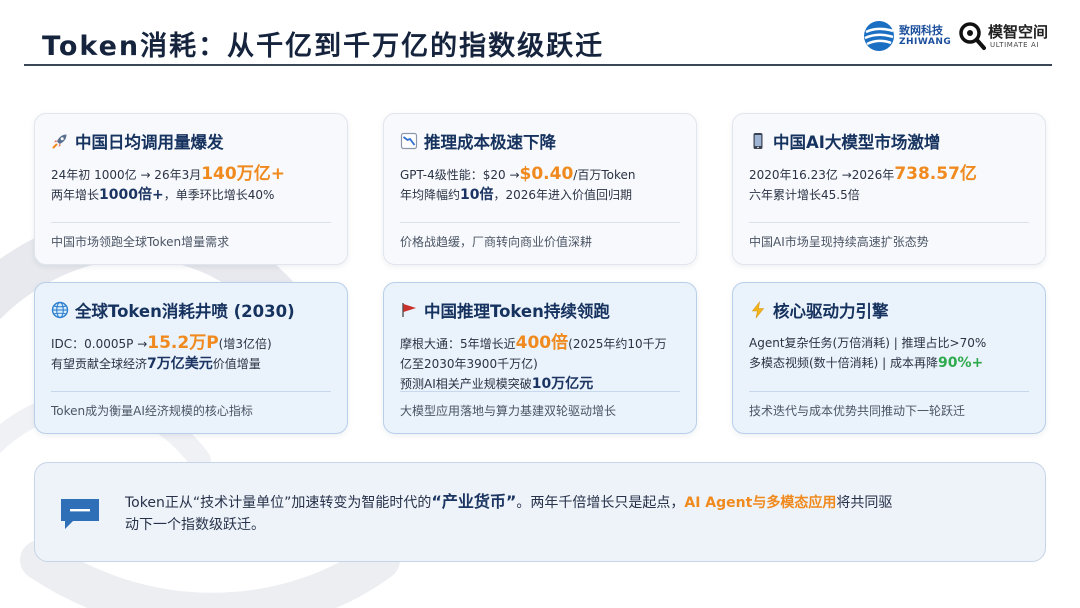 The width and height of the screenshot is (1080, 608). Describe the element at coordinates (921, 30) in the screenshot. I see `zhiwang-logo-cn: 致网科技` at that location.